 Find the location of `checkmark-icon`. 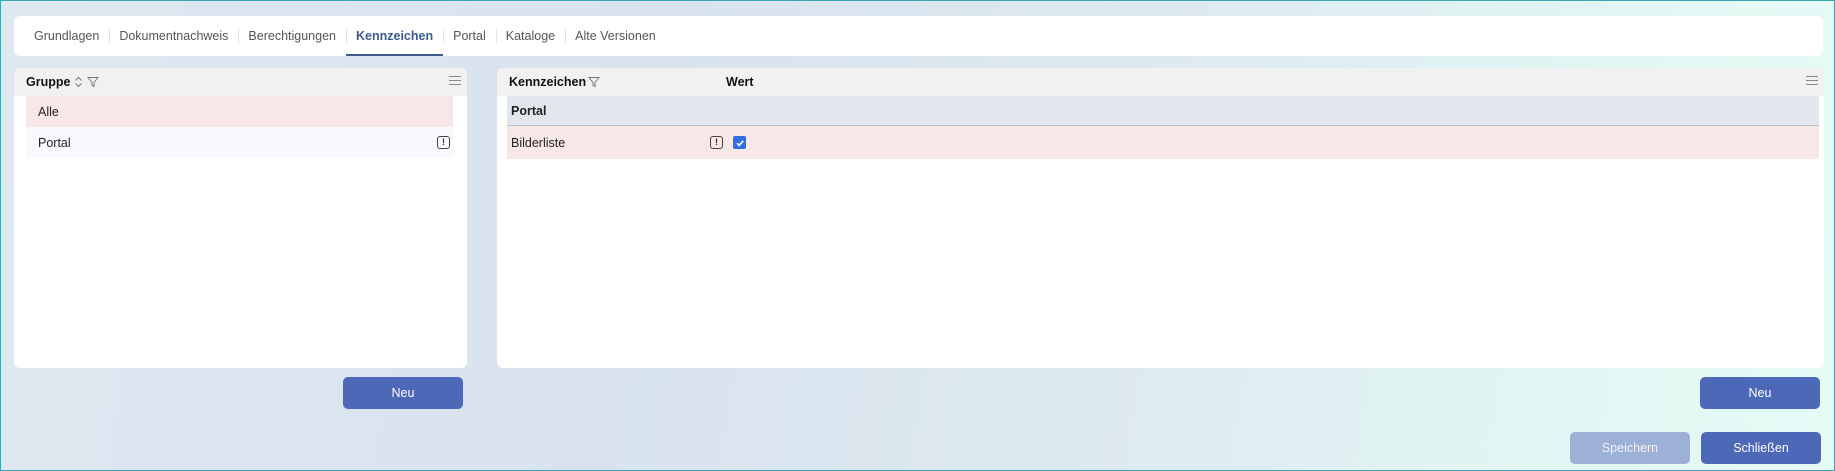

checkmark-icon is located at coordinates (739, 143).